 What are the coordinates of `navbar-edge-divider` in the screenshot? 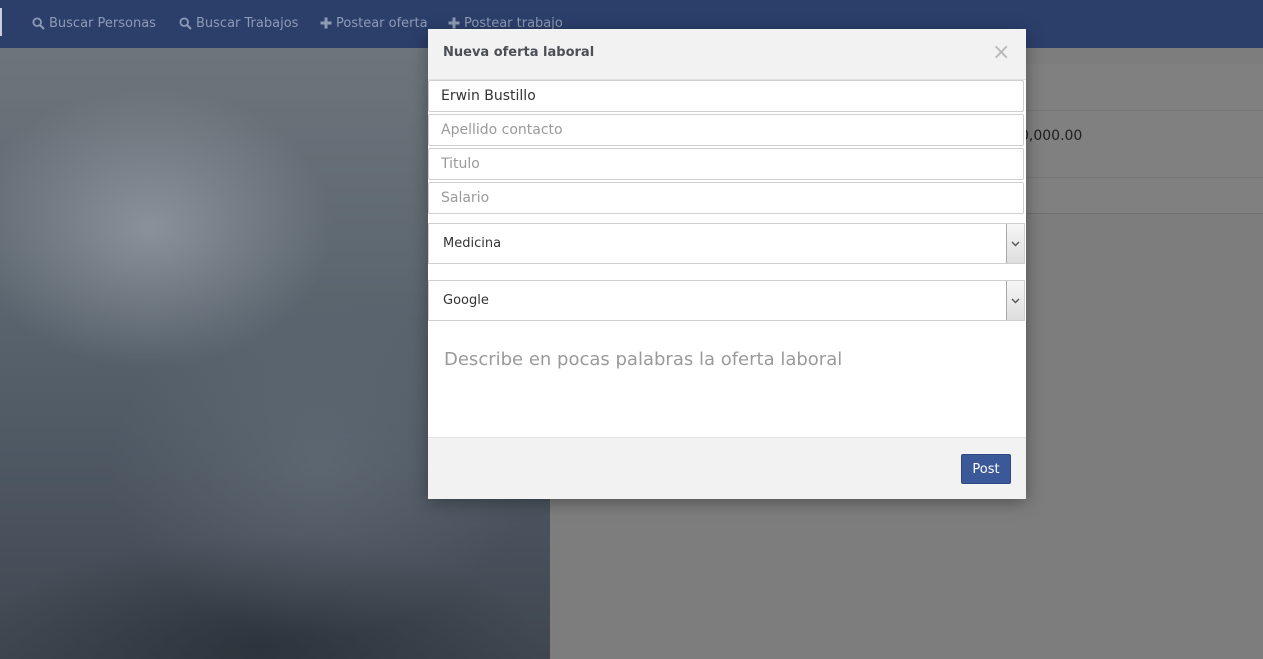 It's located at (1, 22).